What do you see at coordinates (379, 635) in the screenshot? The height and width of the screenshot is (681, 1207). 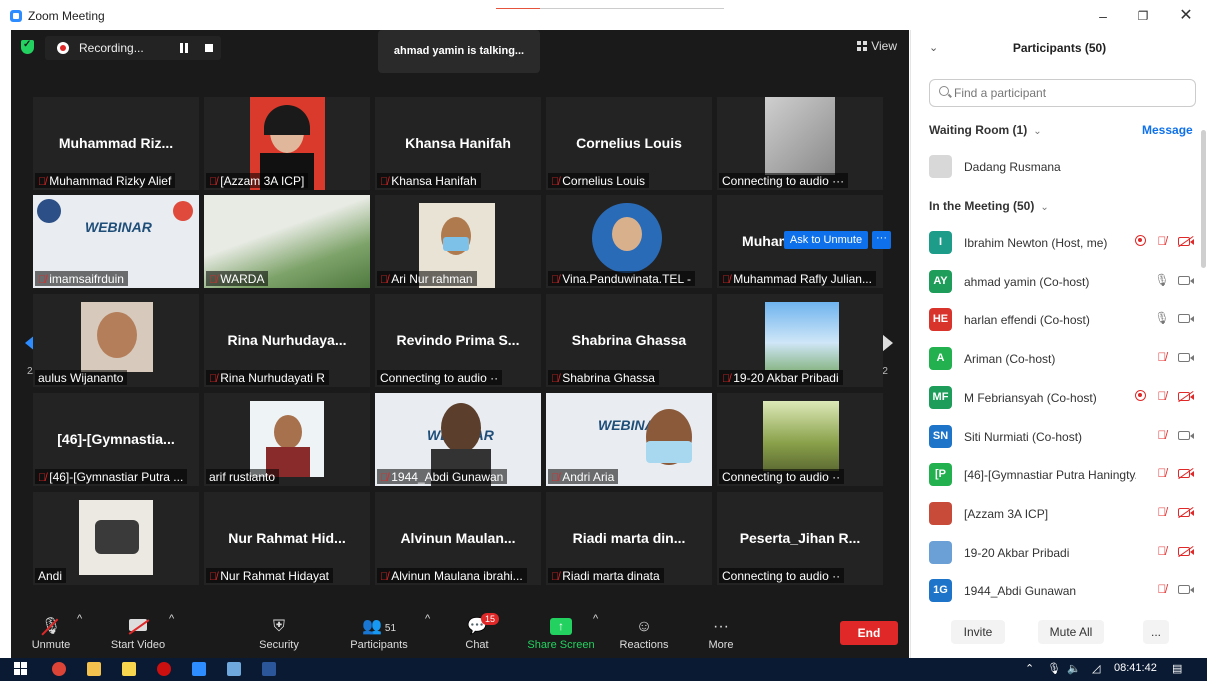 I see `participants-button: 👥 51 Participants` at bounding box center [379, 635].